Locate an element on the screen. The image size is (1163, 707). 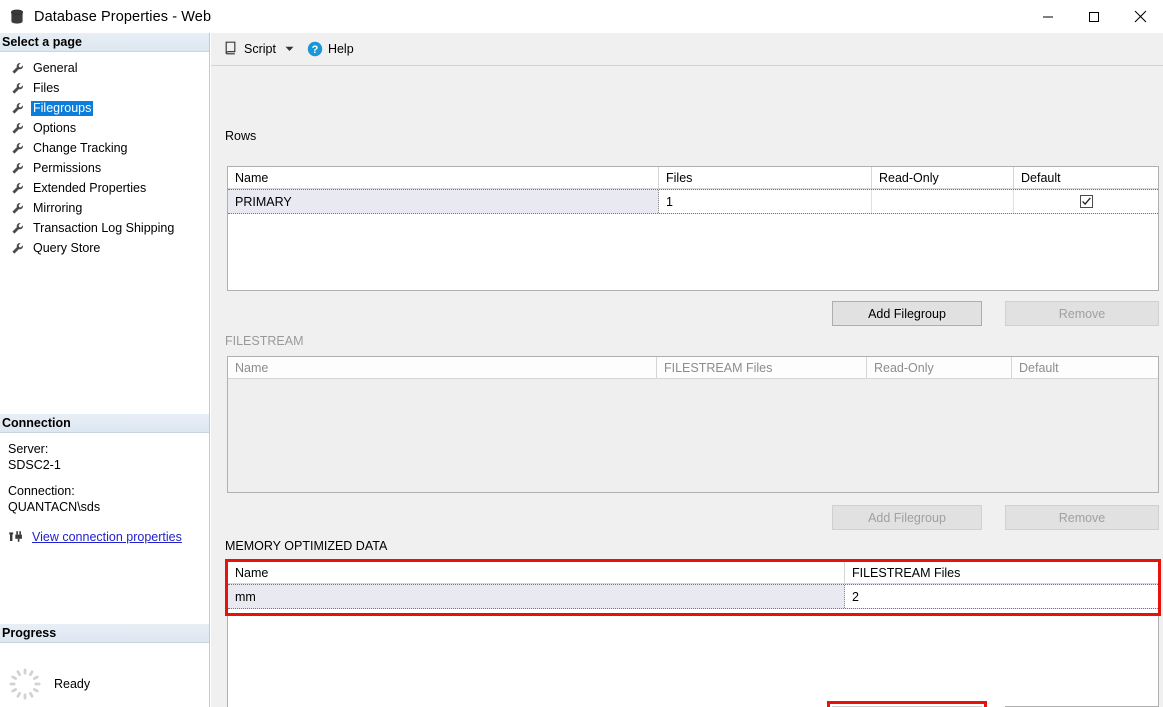
view-connection-properties-row: View connection properties is located at coordinates (108, 537).